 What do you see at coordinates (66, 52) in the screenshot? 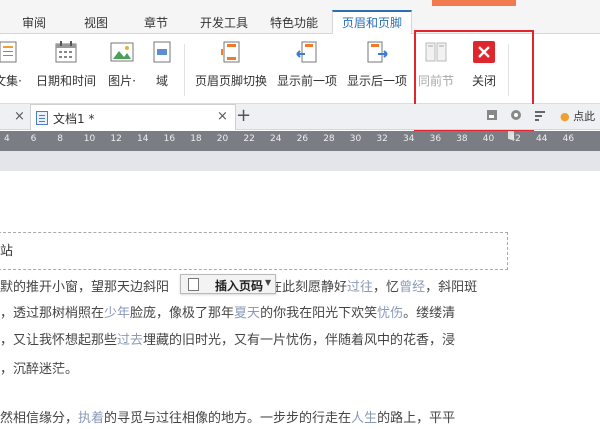
I see `calendar-icon` at bounding box center [66, 52].